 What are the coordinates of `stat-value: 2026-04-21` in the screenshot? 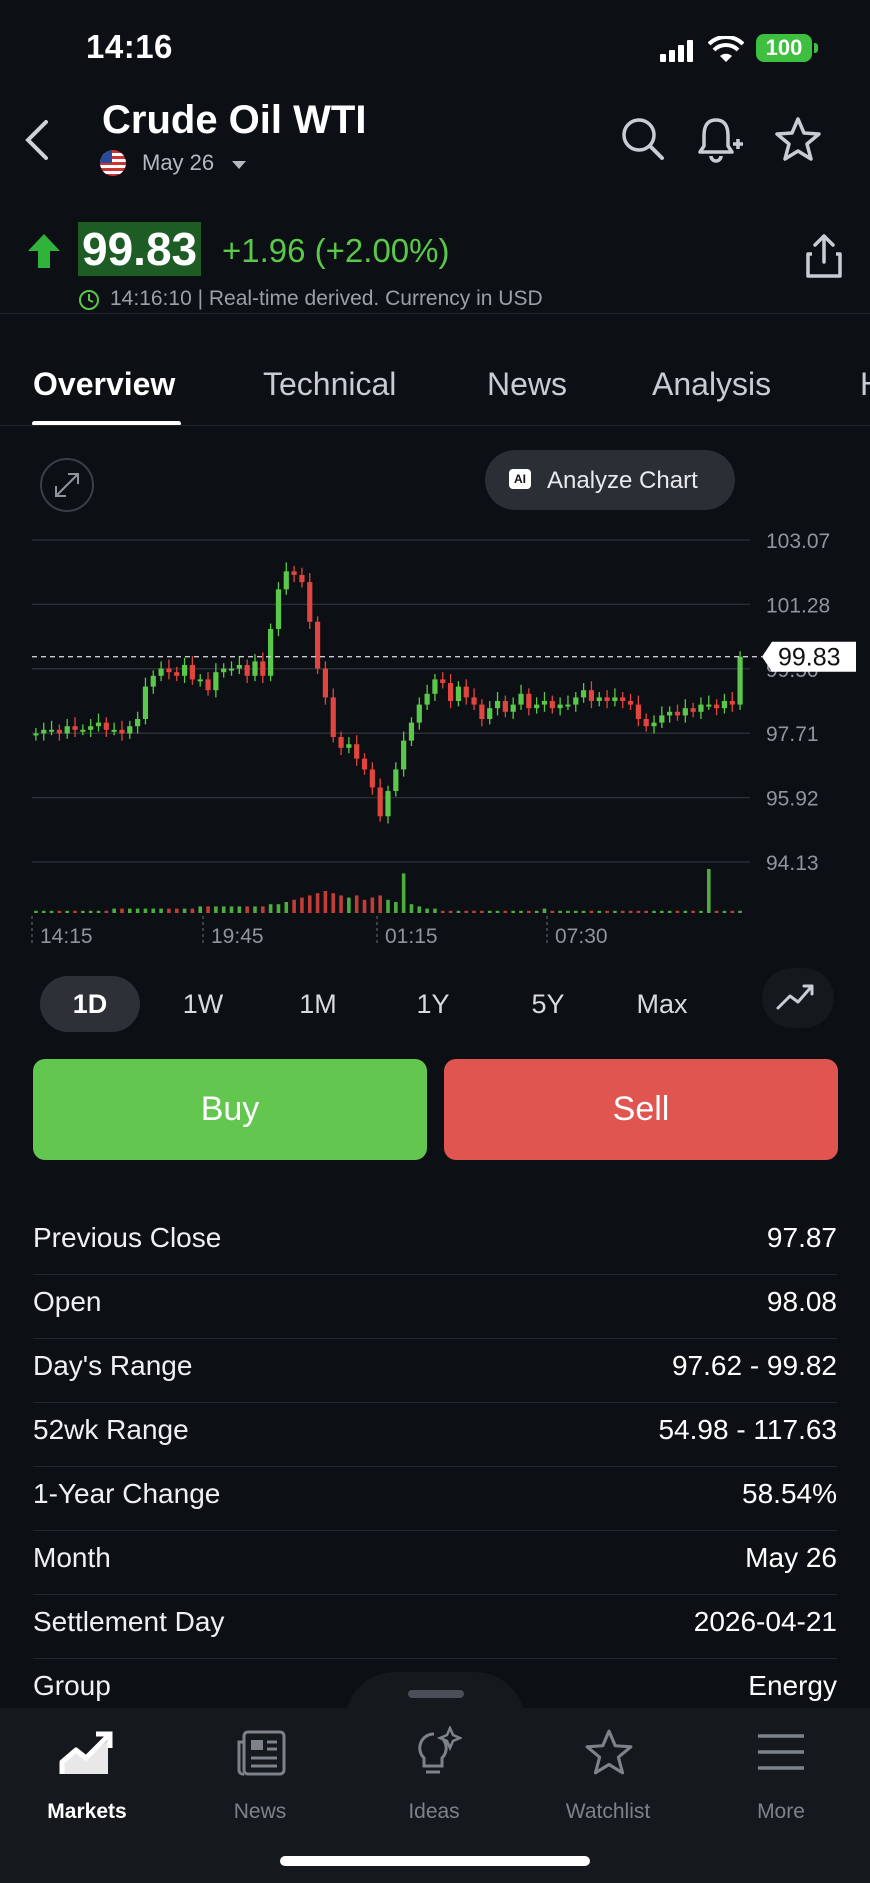 It's located at (765, 1621).